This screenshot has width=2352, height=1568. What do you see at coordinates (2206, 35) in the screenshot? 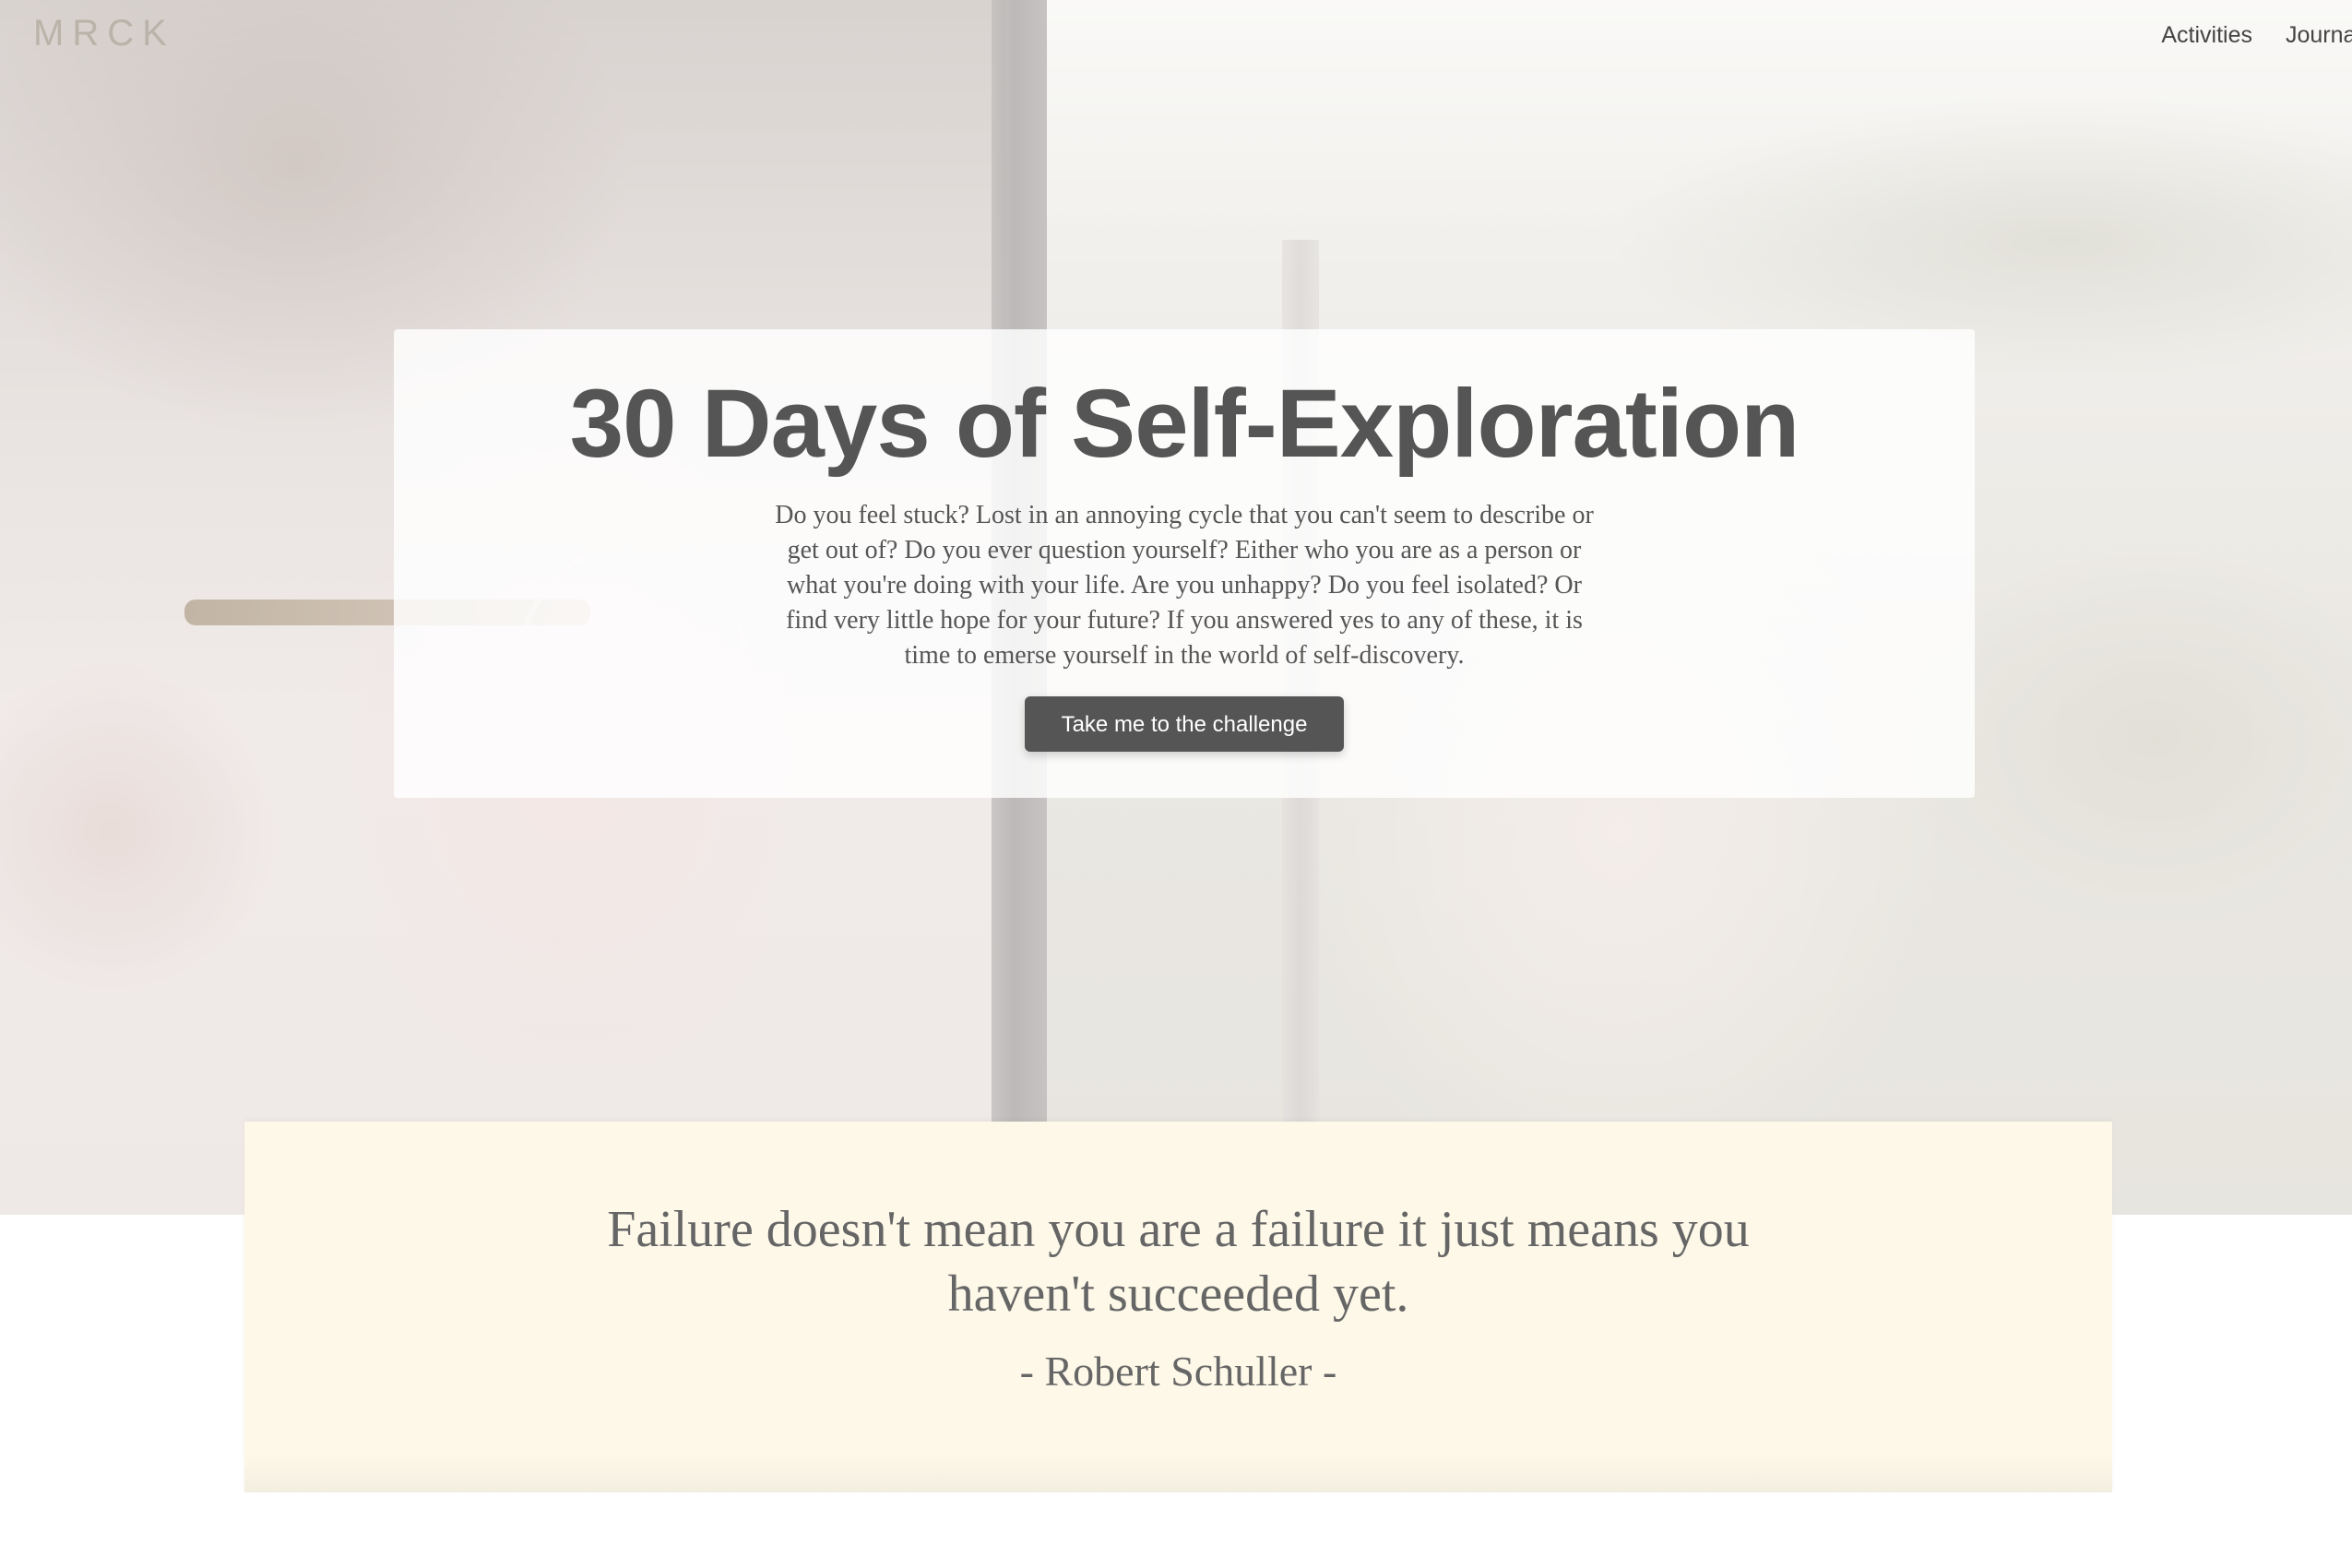
I see `nav-item-activities: Activities` at bounding box center [2206, 35].